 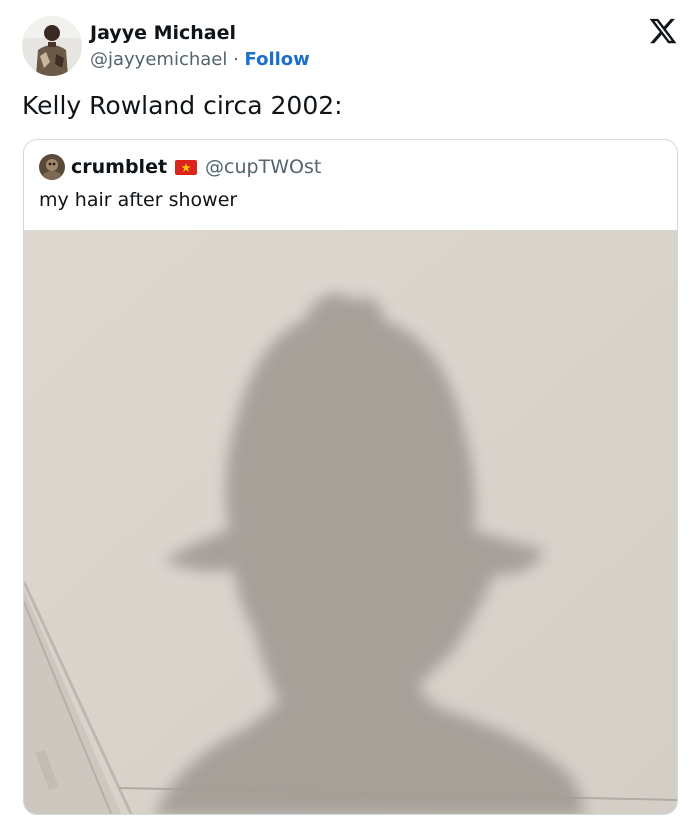 What do you see at coordinates (277, 59) in the screenshot?
I see `follow-button: Follow` at bounding box center [277, 59].